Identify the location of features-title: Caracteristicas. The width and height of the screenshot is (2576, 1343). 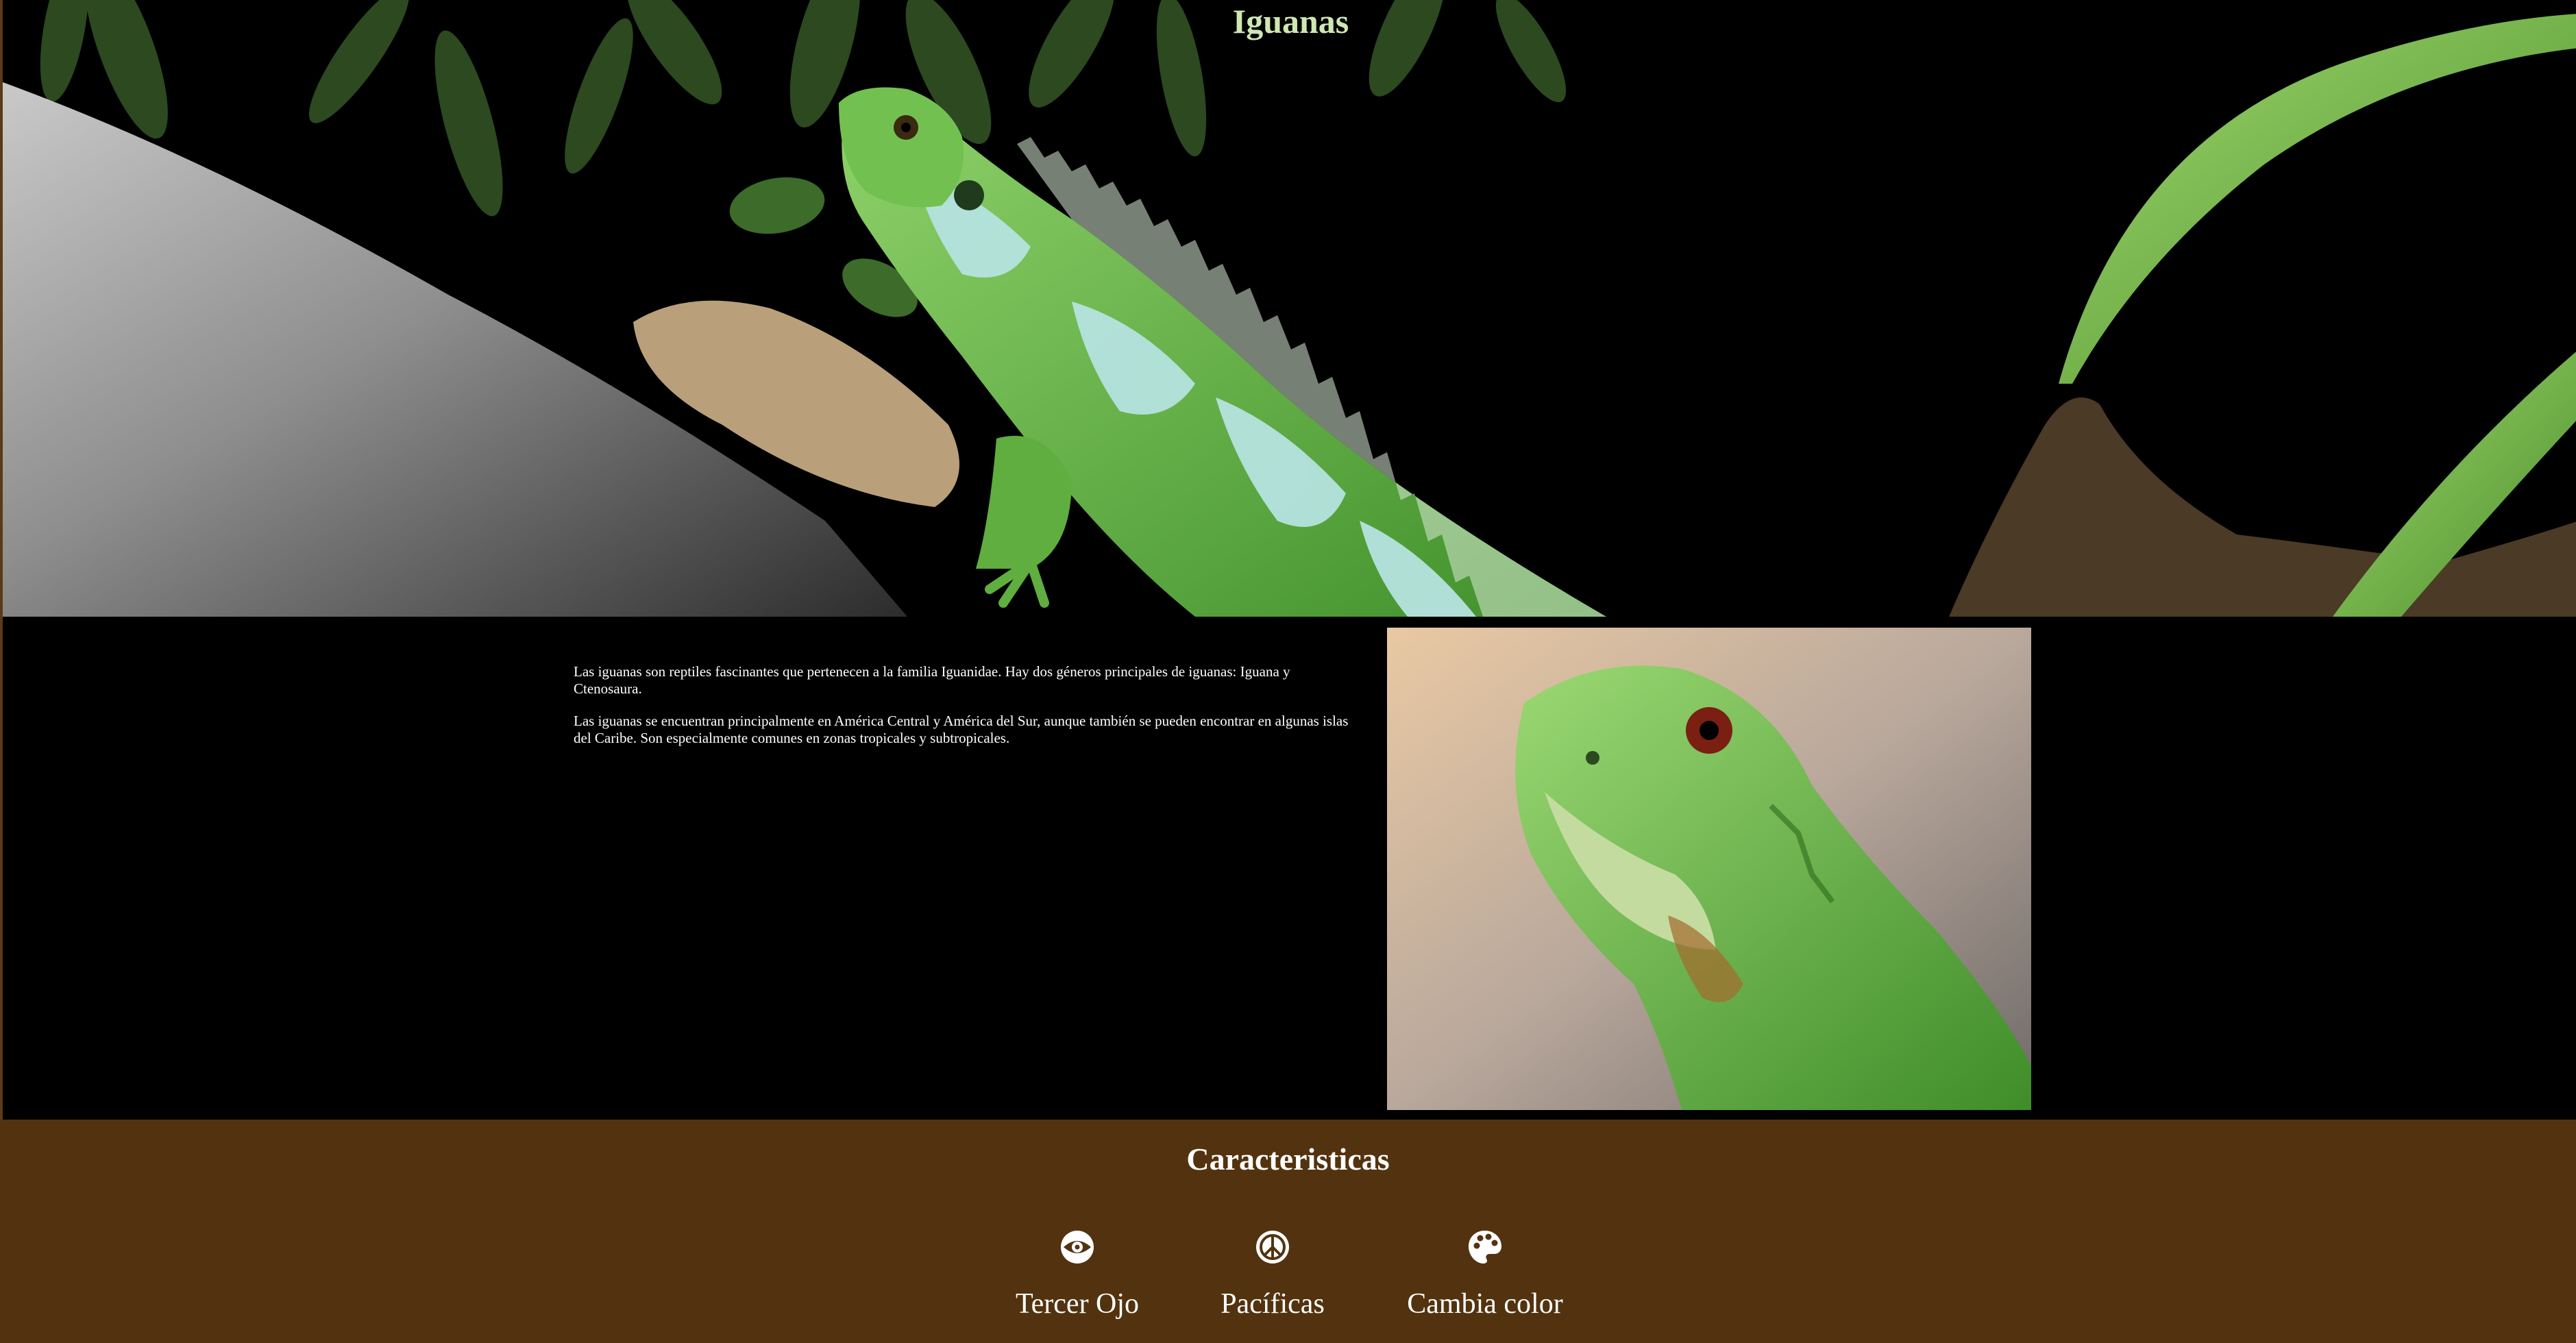
(1288, 1159).